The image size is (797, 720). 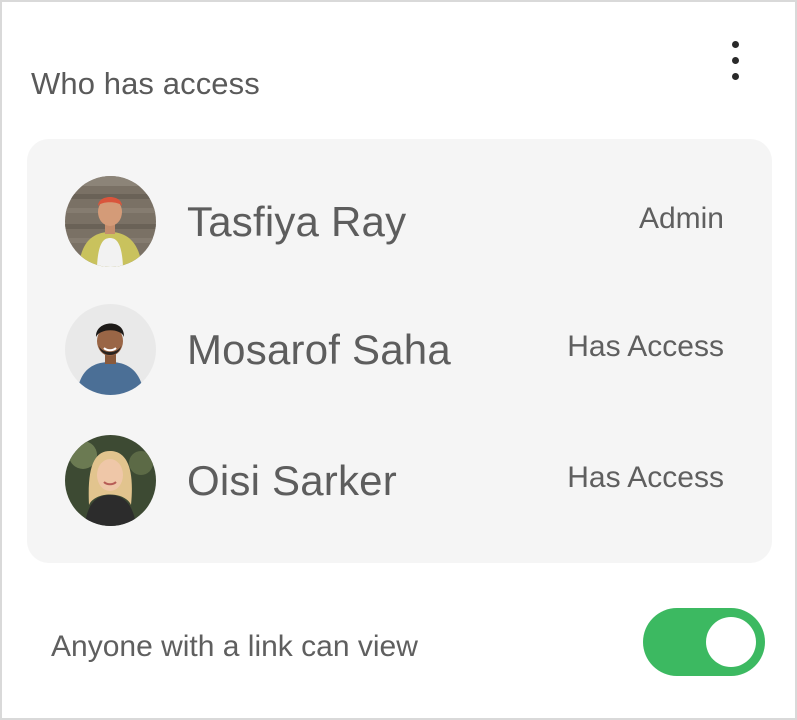 I want to click on more-options-button, so click(x=735, y=60).